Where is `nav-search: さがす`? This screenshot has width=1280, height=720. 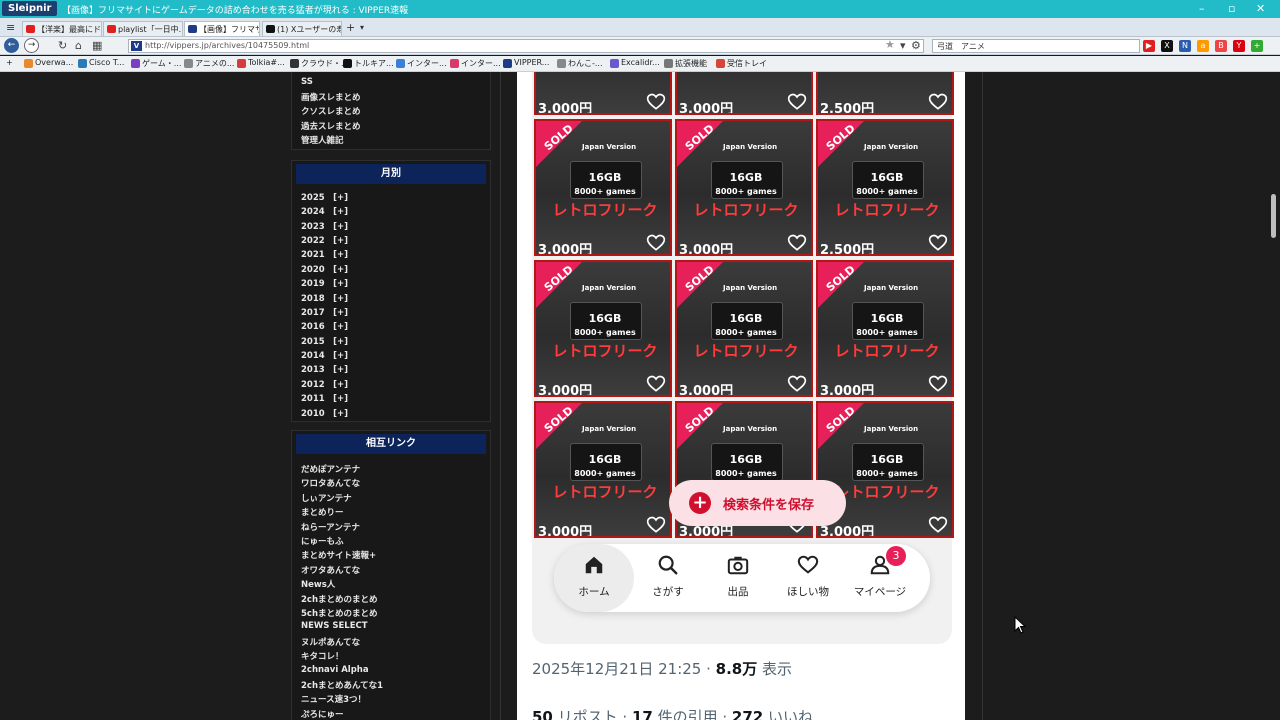 nav-search: さがす is located at coordinates (668, 578).